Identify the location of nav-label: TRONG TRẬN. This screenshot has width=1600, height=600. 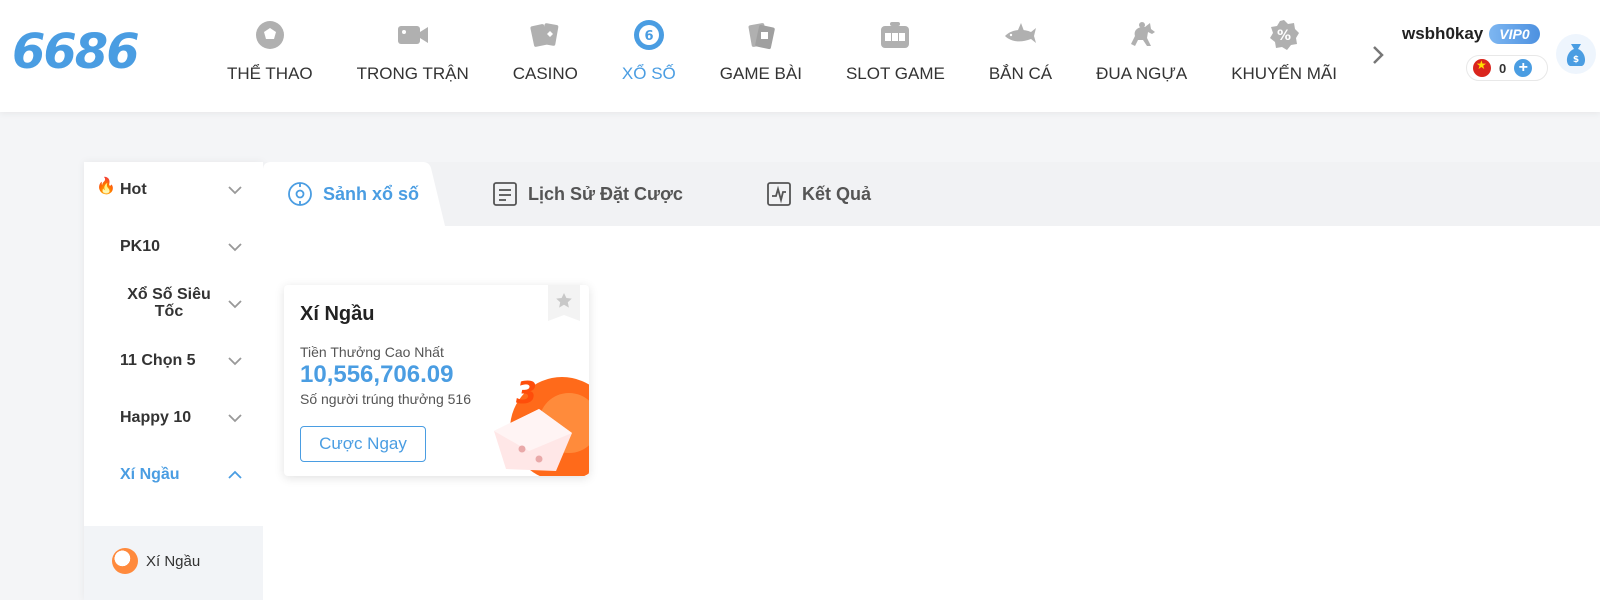
(412, 73).